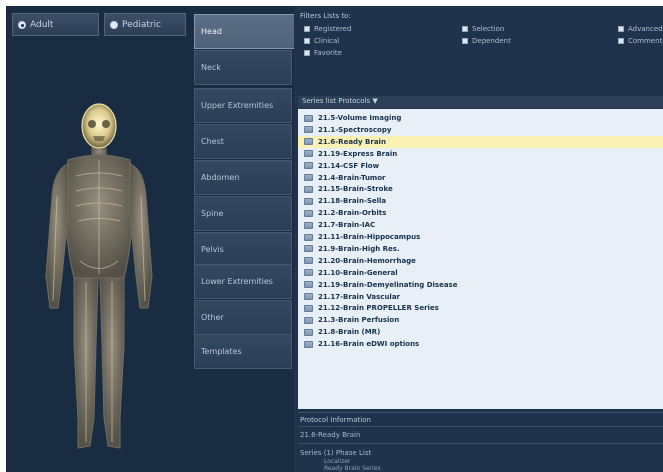  Describe the element at coordinates (349, 165) in the screenshot. I see `protocol-name: 21.14-CSF Flow` at that location.